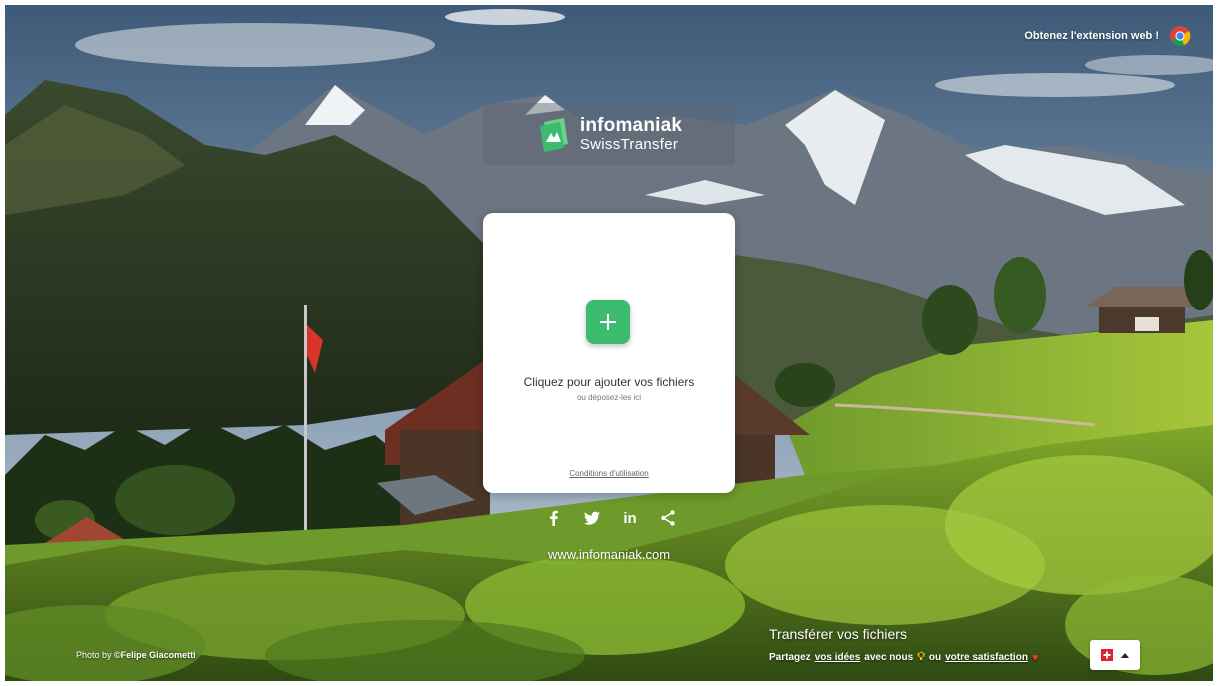 This screenshot has width=1221, height=686. Describe the element at coordinates (609, 473) in the screenshot. I see `terms-of-use-link: Conditions d'utilisation` at that location.